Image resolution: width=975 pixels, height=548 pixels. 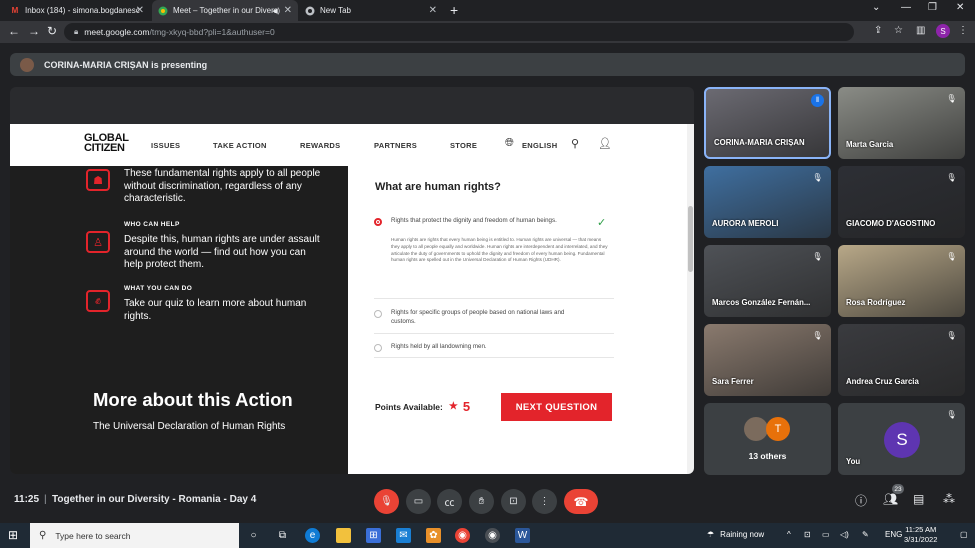 What do you see at coordinates (807, 534) in the screenshot?
I see `network-icon: ⊡` at bounding box center [807, 534].